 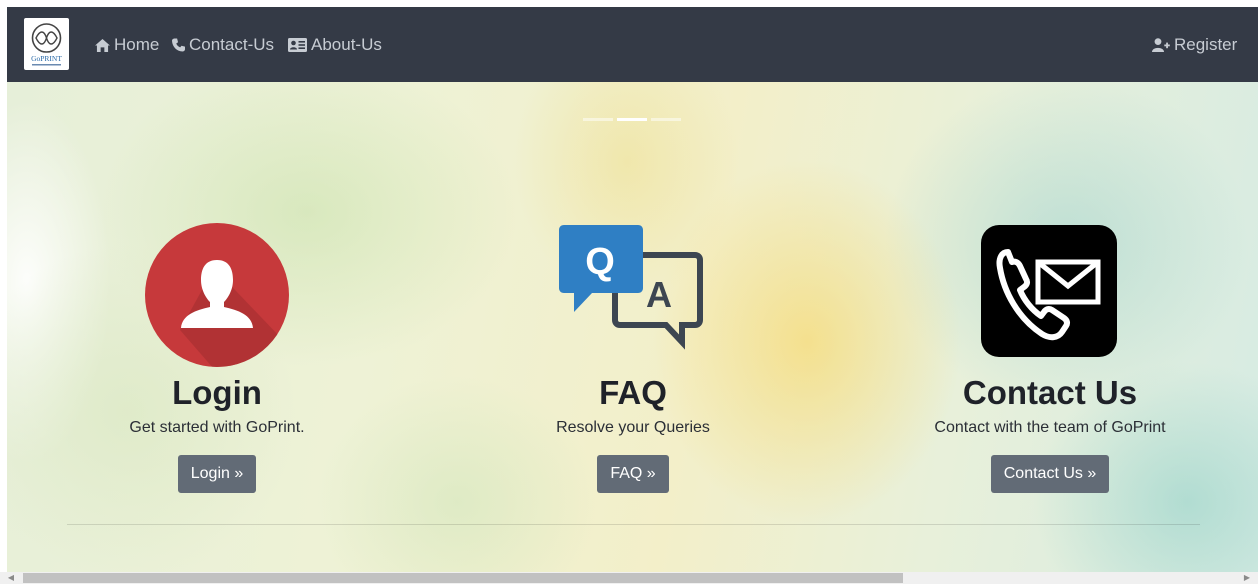 I want to click on nav-about-link: About-Us, so click(x=335, y=45).